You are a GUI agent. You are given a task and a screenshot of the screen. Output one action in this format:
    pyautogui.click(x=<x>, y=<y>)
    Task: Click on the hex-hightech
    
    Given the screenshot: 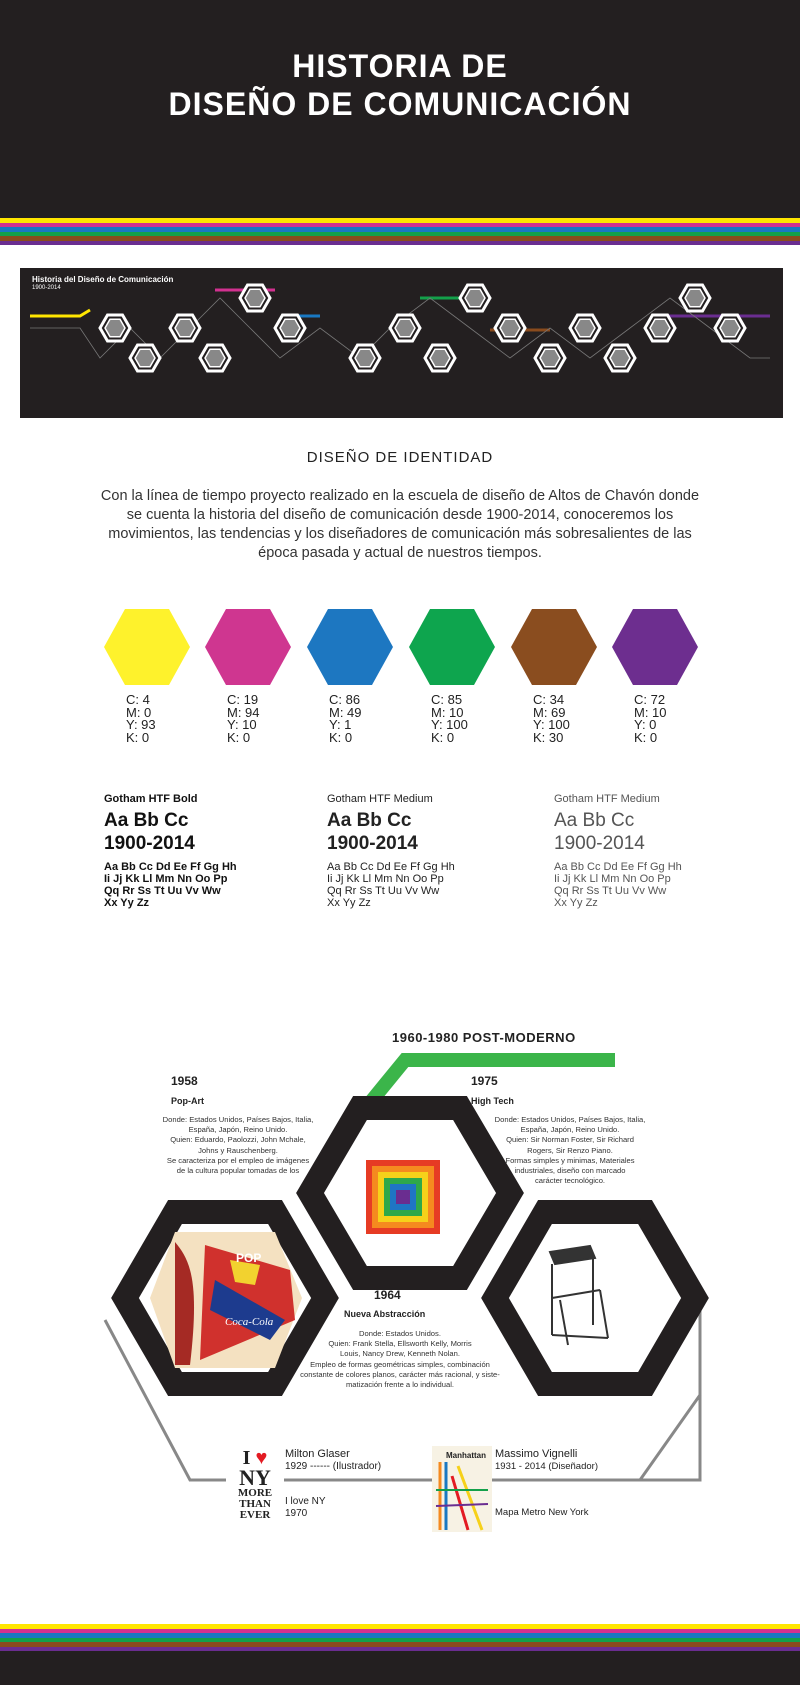 What is the action you would take?
    pyautogui.click(x=595, y=1298)
    